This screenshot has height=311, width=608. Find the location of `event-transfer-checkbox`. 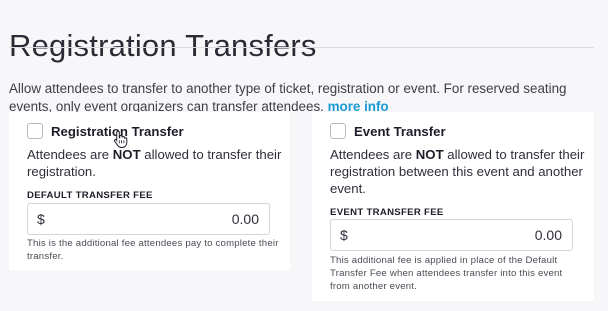

event-transfer-checkbox is located at coordinates (338, 131).